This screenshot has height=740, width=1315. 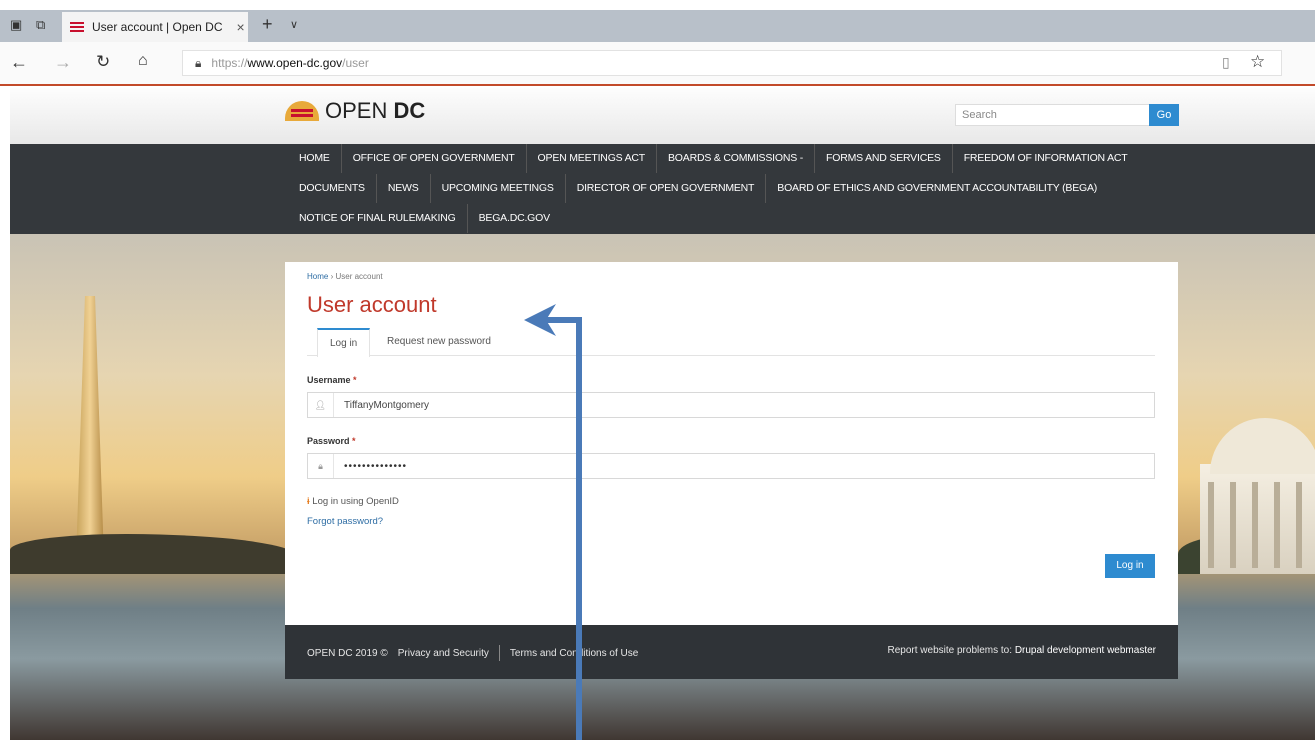 What do you see at coordinates (731, 405) in the screenshot?
I see `username-field: 👤︎ TiffanyMontgomery` at bounding box center [731, 405].